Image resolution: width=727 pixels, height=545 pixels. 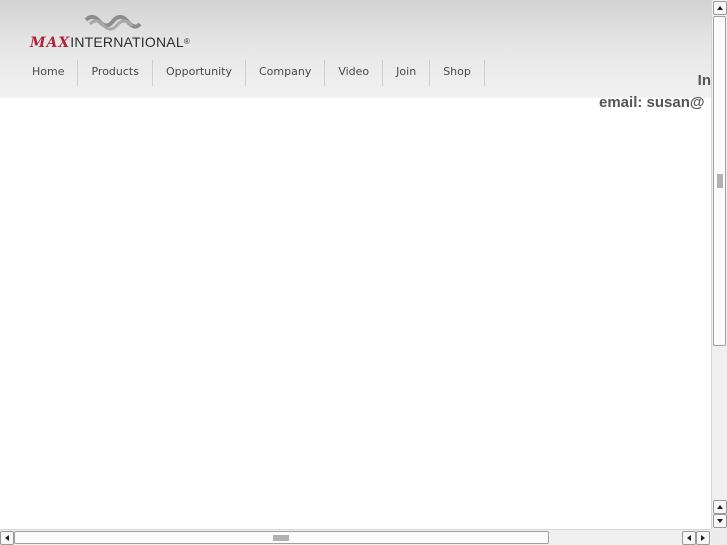 I want to click on vertical-scrollbar, so click(x=719, y=264).